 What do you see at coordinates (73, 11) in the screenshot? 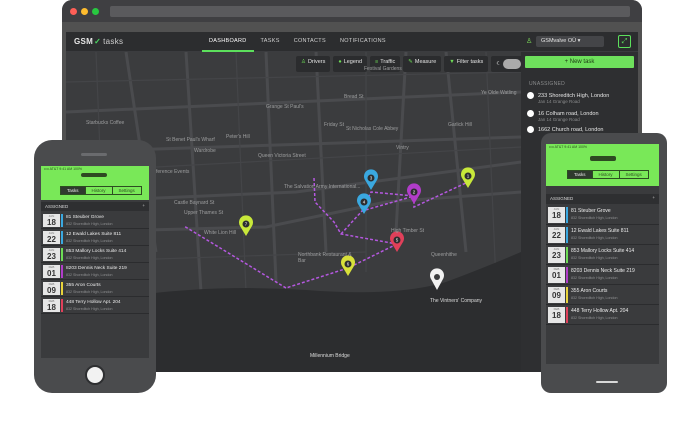
I see `close-window-icon` at bounding box center [73, 11].